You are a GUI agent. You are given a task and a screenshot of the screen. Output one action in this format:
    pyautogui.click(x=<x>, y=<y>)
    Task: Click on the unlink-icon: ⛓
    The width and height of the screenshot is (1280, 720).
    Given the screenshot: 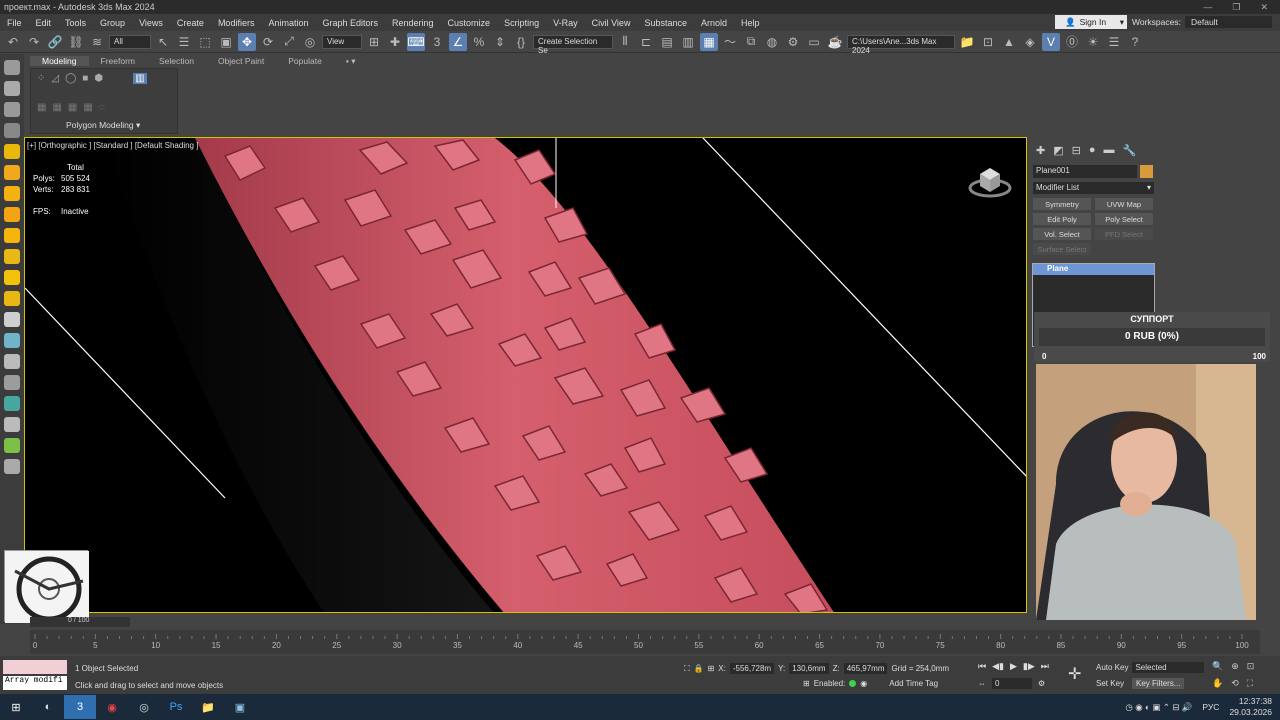 What is the action you would take?
    pyautogui.click(x=76, y=42)
    